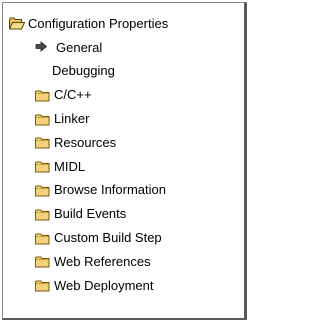  I want to click on tree-node-c-cpp: C/C++, so click(123, 95).